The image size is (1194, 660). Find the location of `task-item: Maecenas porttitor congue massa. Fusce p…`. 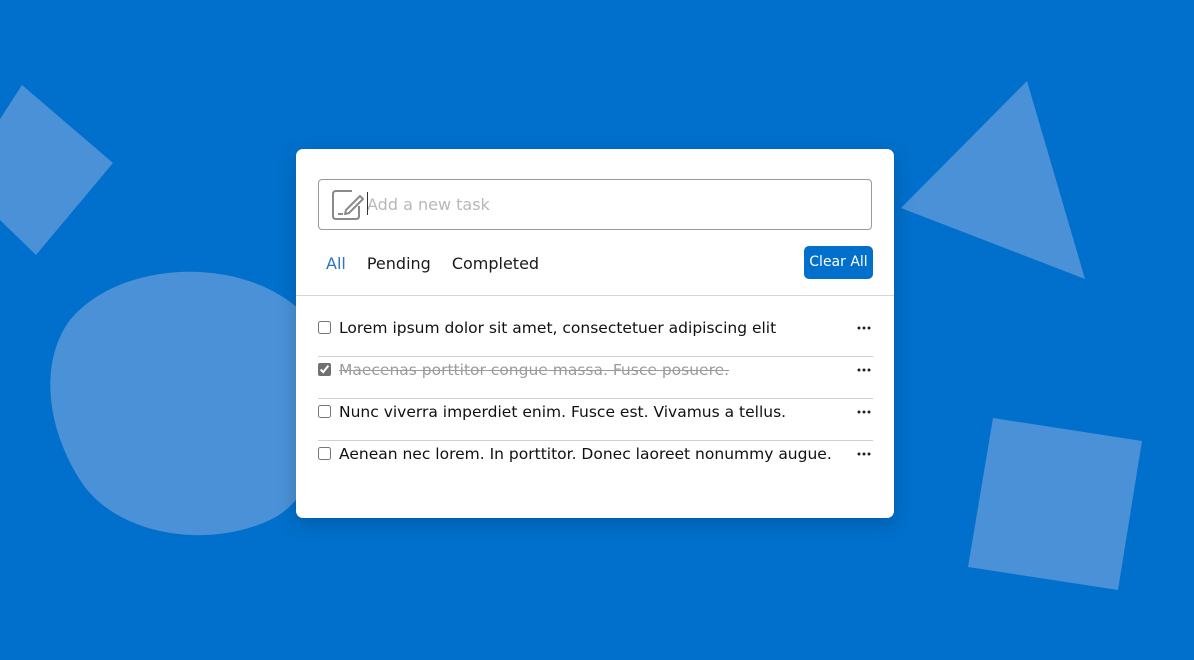

task-item: Maecenas porttitor congue massa. Fusce p… is located at coordinates (595, 378).